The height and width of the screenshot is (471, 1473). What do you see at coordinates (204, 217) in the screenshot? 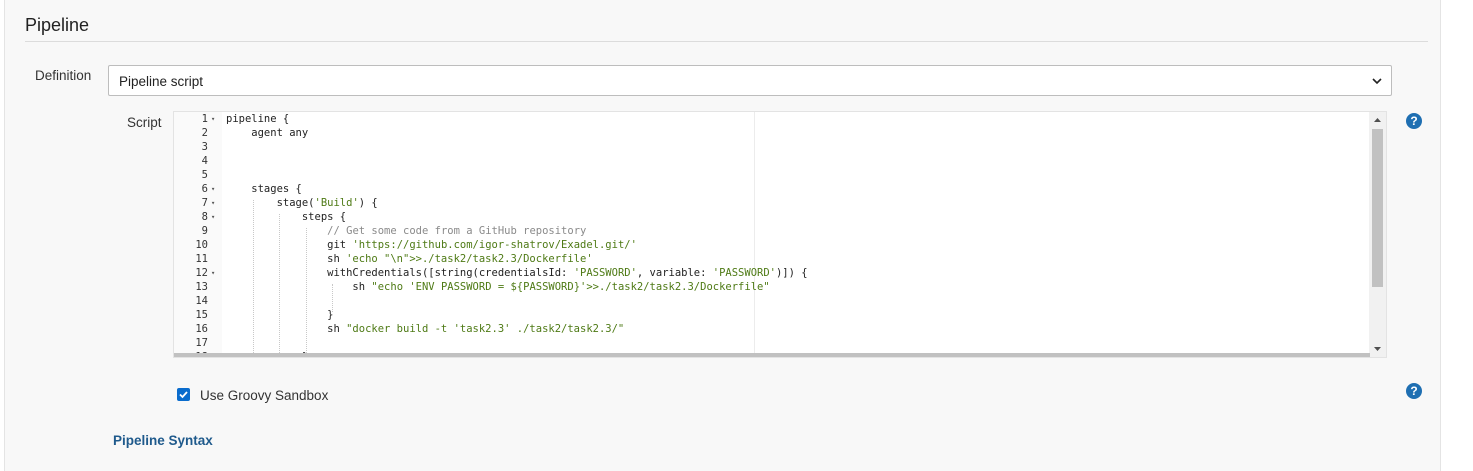
I see `line-number: 8` at bounding box center [204, 217].